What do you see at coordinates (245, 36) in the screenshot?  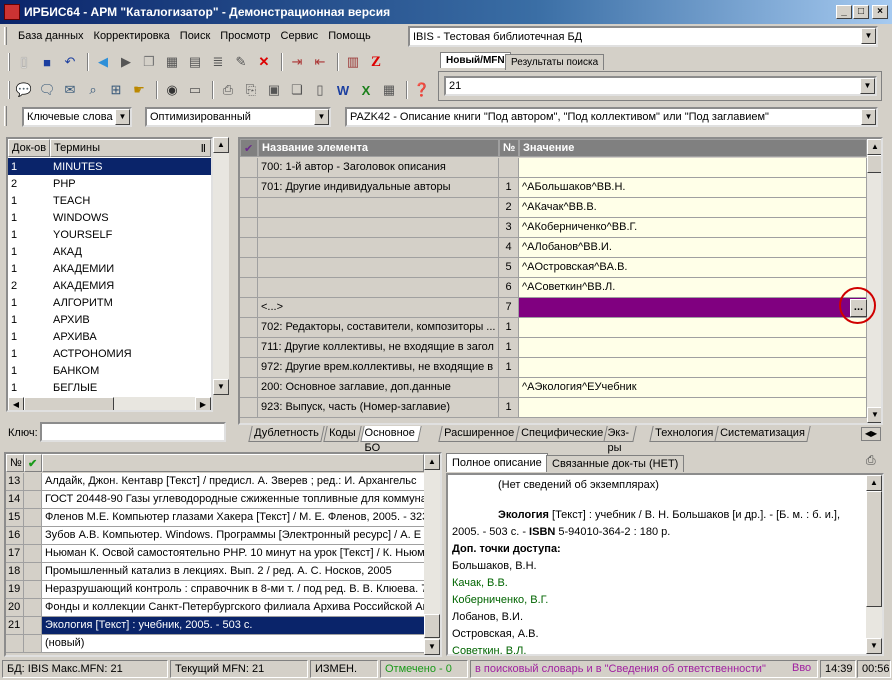 I see `menu-view: Просмотр` at bounding box center [245, 36].